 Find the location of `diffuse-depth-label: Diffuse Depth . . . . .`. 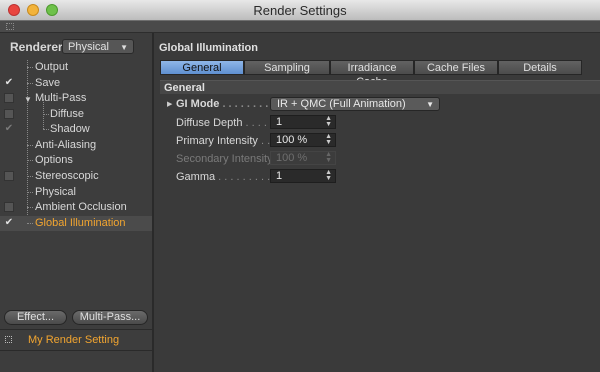

diffuse-depth-label: Diffuse Depth . . . . . is located at coordinates (224, 123).